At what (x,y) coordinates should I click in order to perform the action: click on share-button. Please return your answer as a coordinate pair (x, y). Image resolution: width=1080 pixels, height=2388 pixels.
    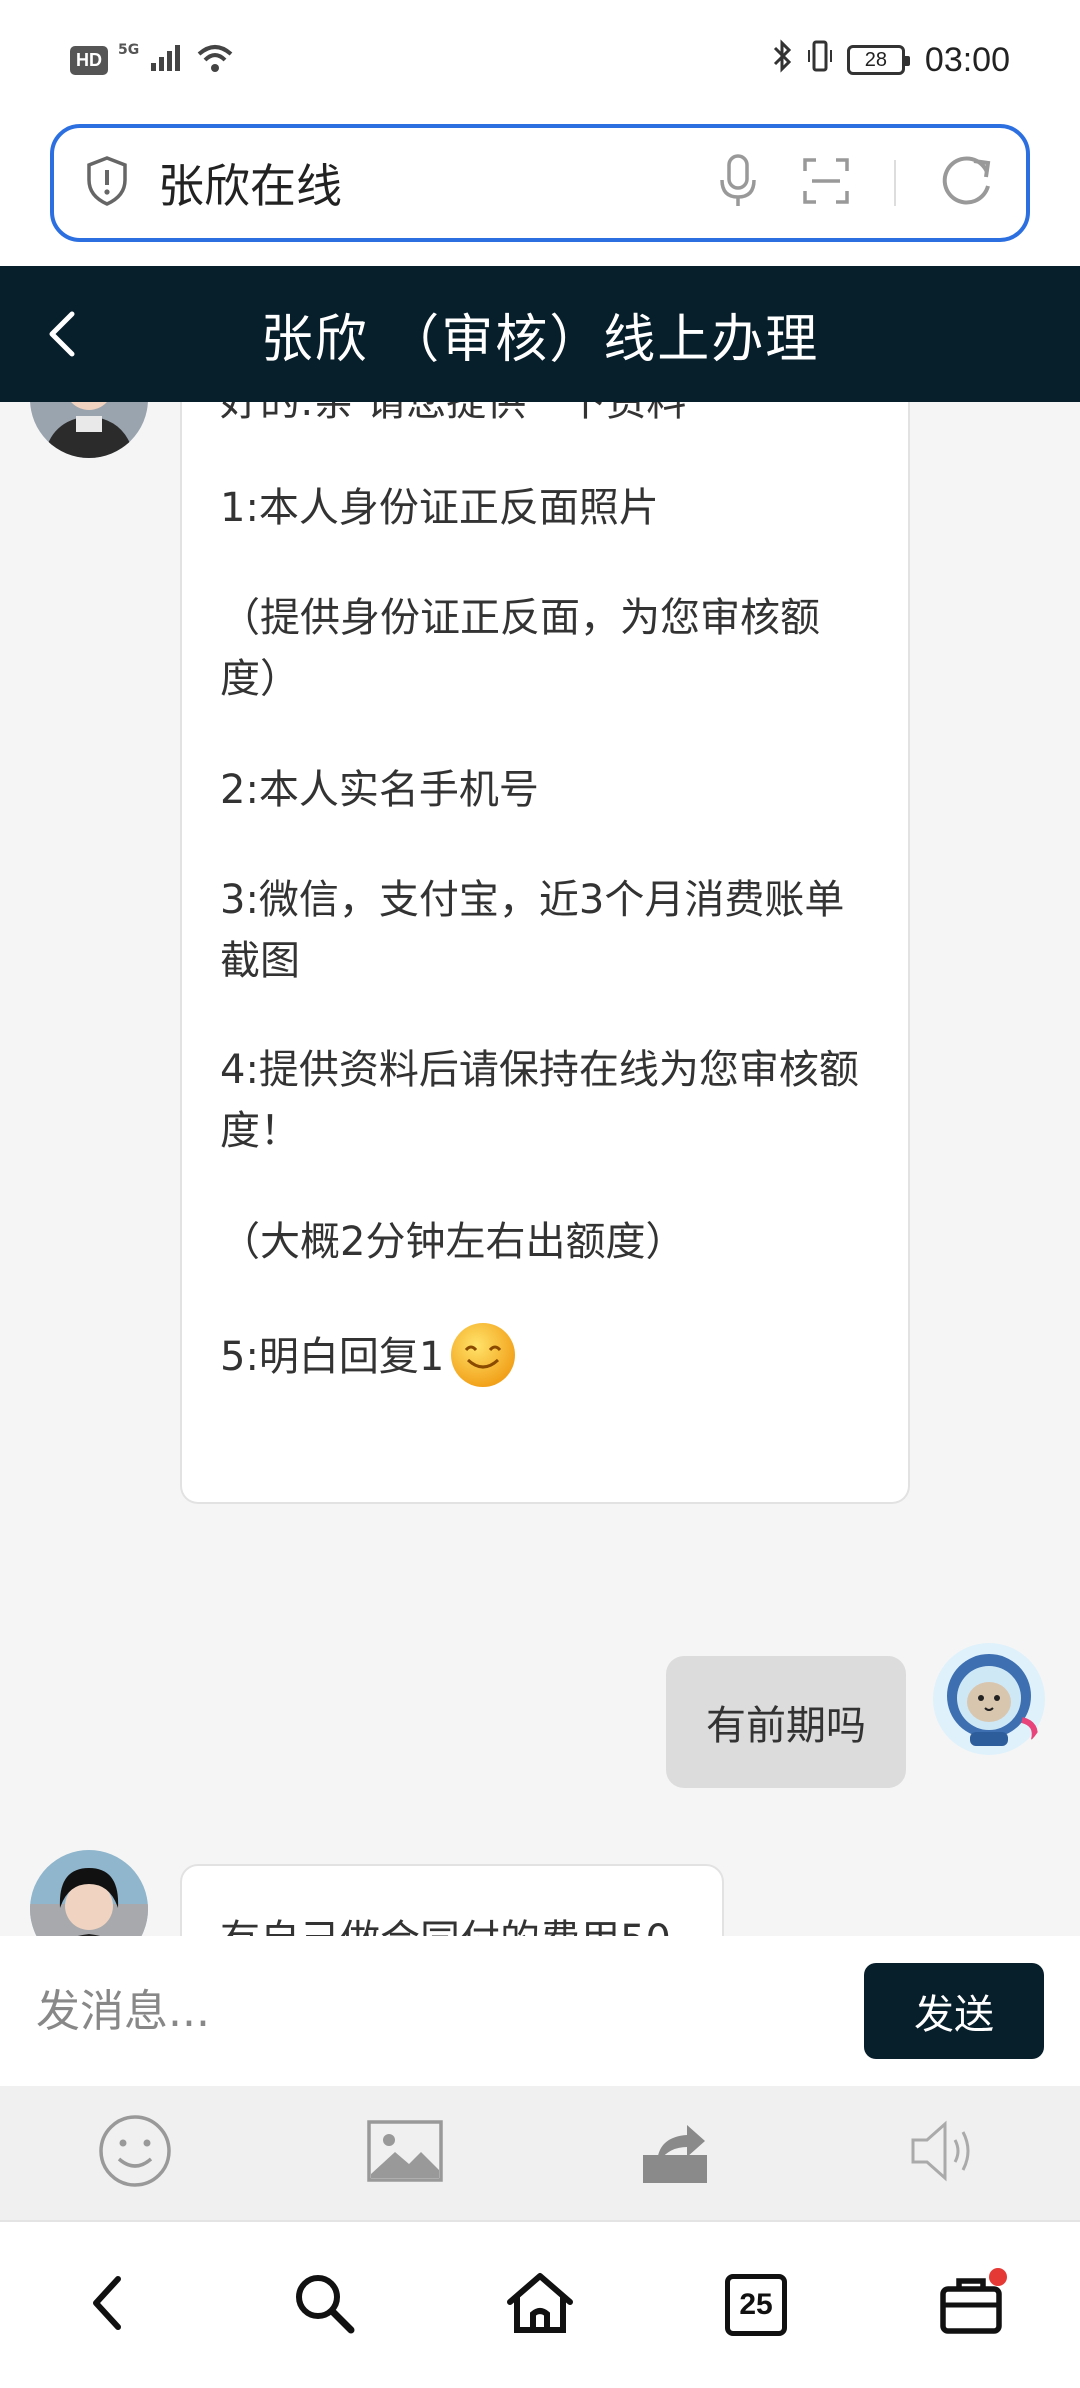
    Looking at the image, I should click on (675, 2153).